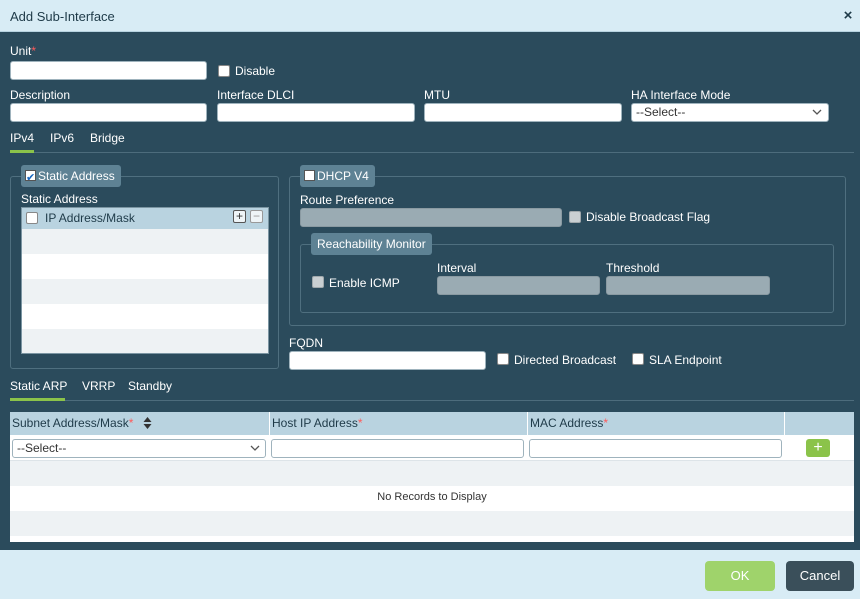 This screenshot has width=860, height=599. What do you see at coordinates (820, 576) in the screenshot?
I see `cancel-button: Cancel` at bounding box center [820, 576].